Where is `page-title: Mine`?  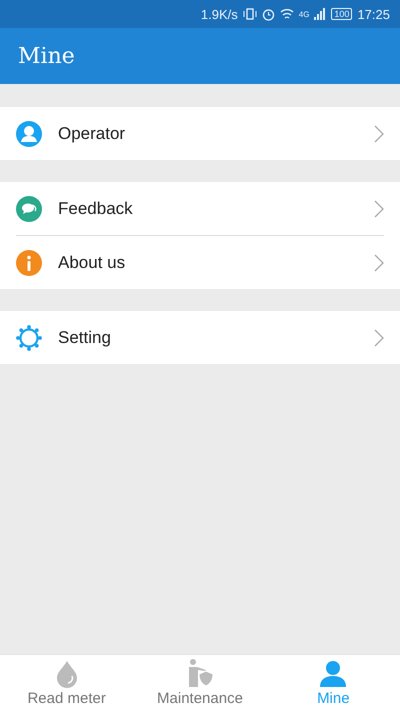
page-title: Mine is located at coordinates (46, 56).